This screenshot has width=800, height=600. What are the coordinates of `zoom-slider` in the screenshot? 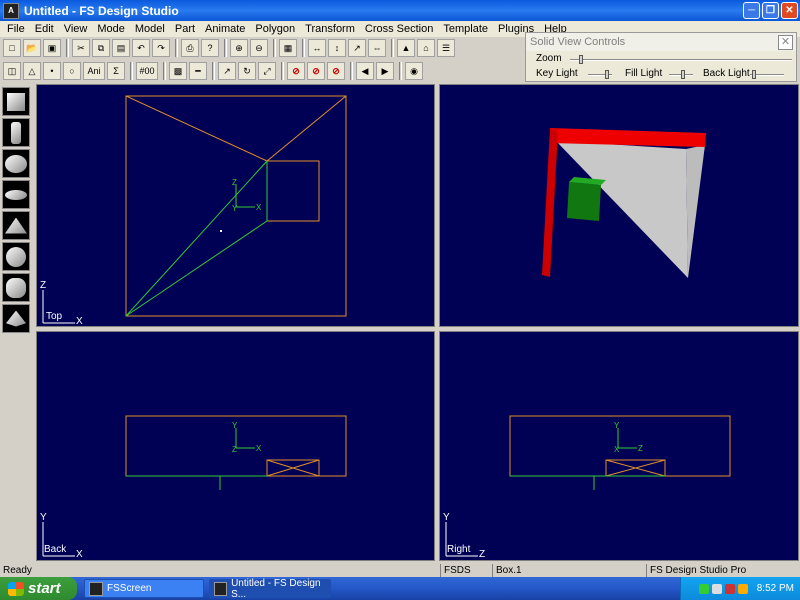 It's located at (681, 59).